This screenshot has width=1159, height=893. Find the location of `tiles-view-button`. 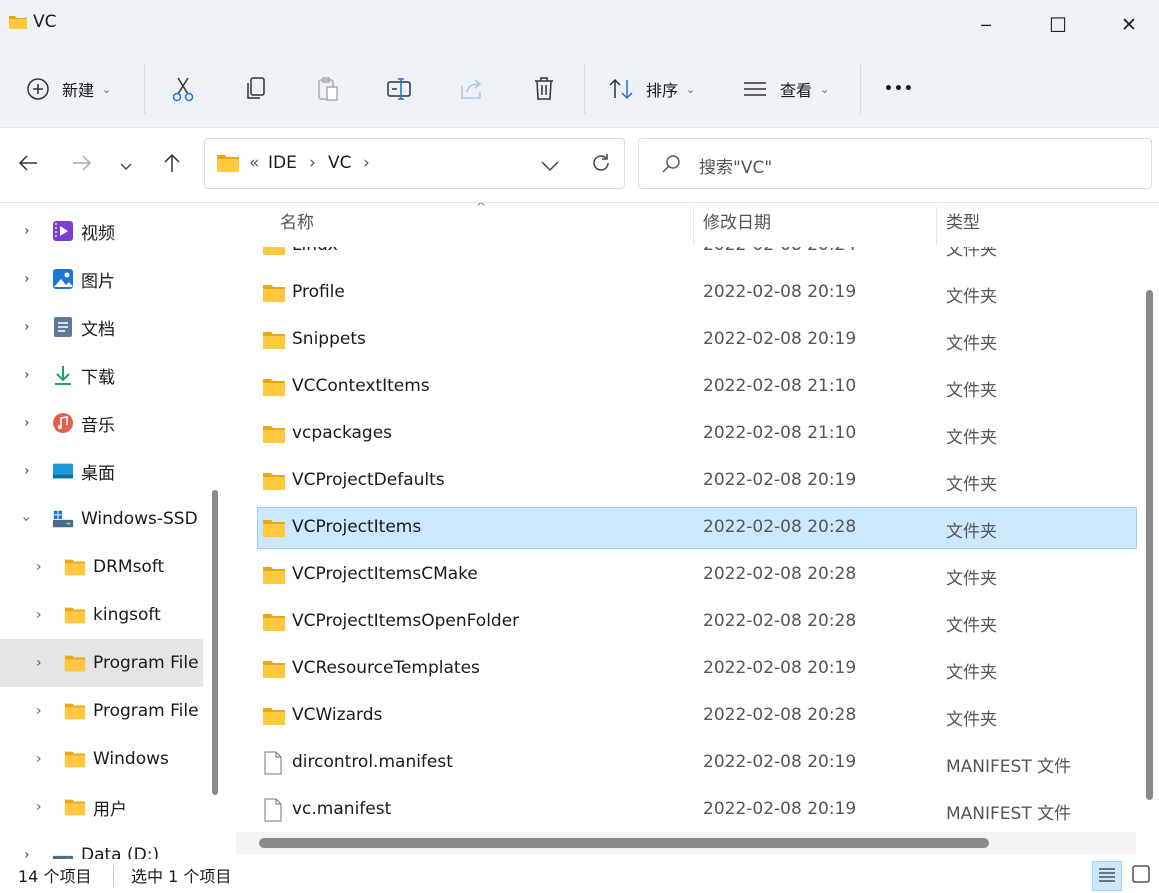

tiles-view-button is located at coordinates (1141, 876).